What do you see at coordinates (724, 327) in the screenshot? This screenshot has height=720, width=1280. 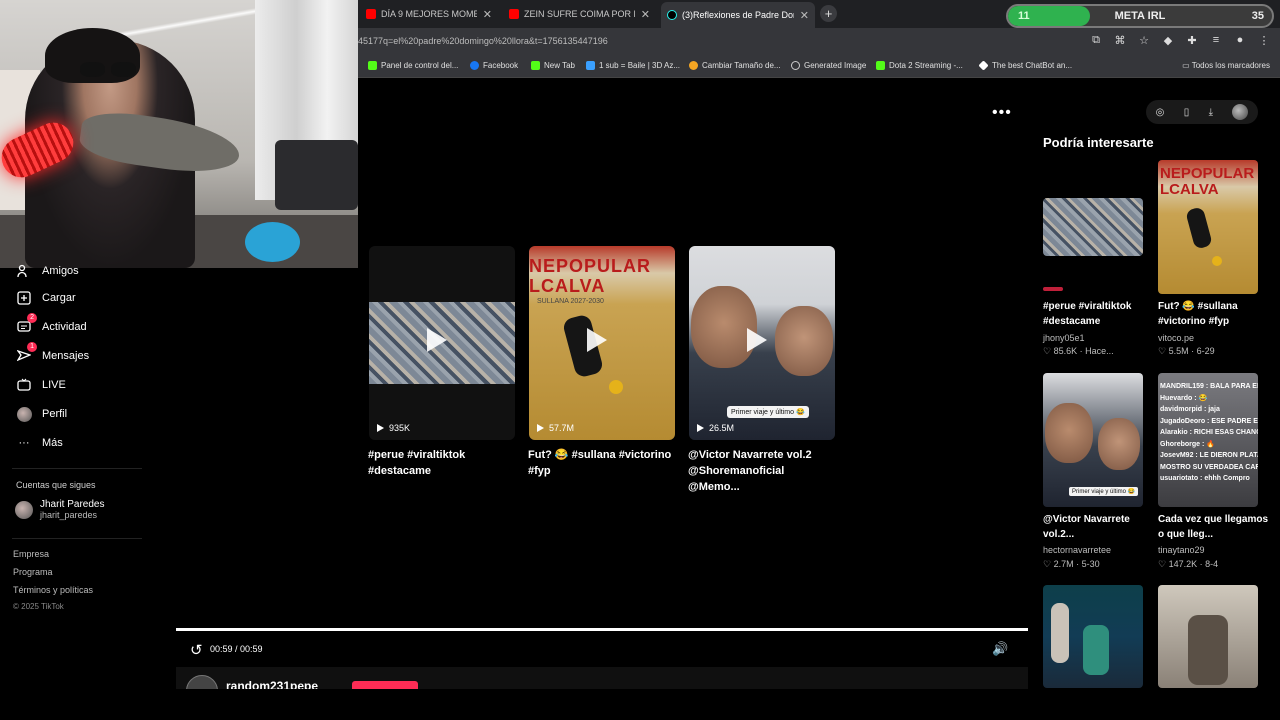 I see `person-left` at bounding box center [724, 327].